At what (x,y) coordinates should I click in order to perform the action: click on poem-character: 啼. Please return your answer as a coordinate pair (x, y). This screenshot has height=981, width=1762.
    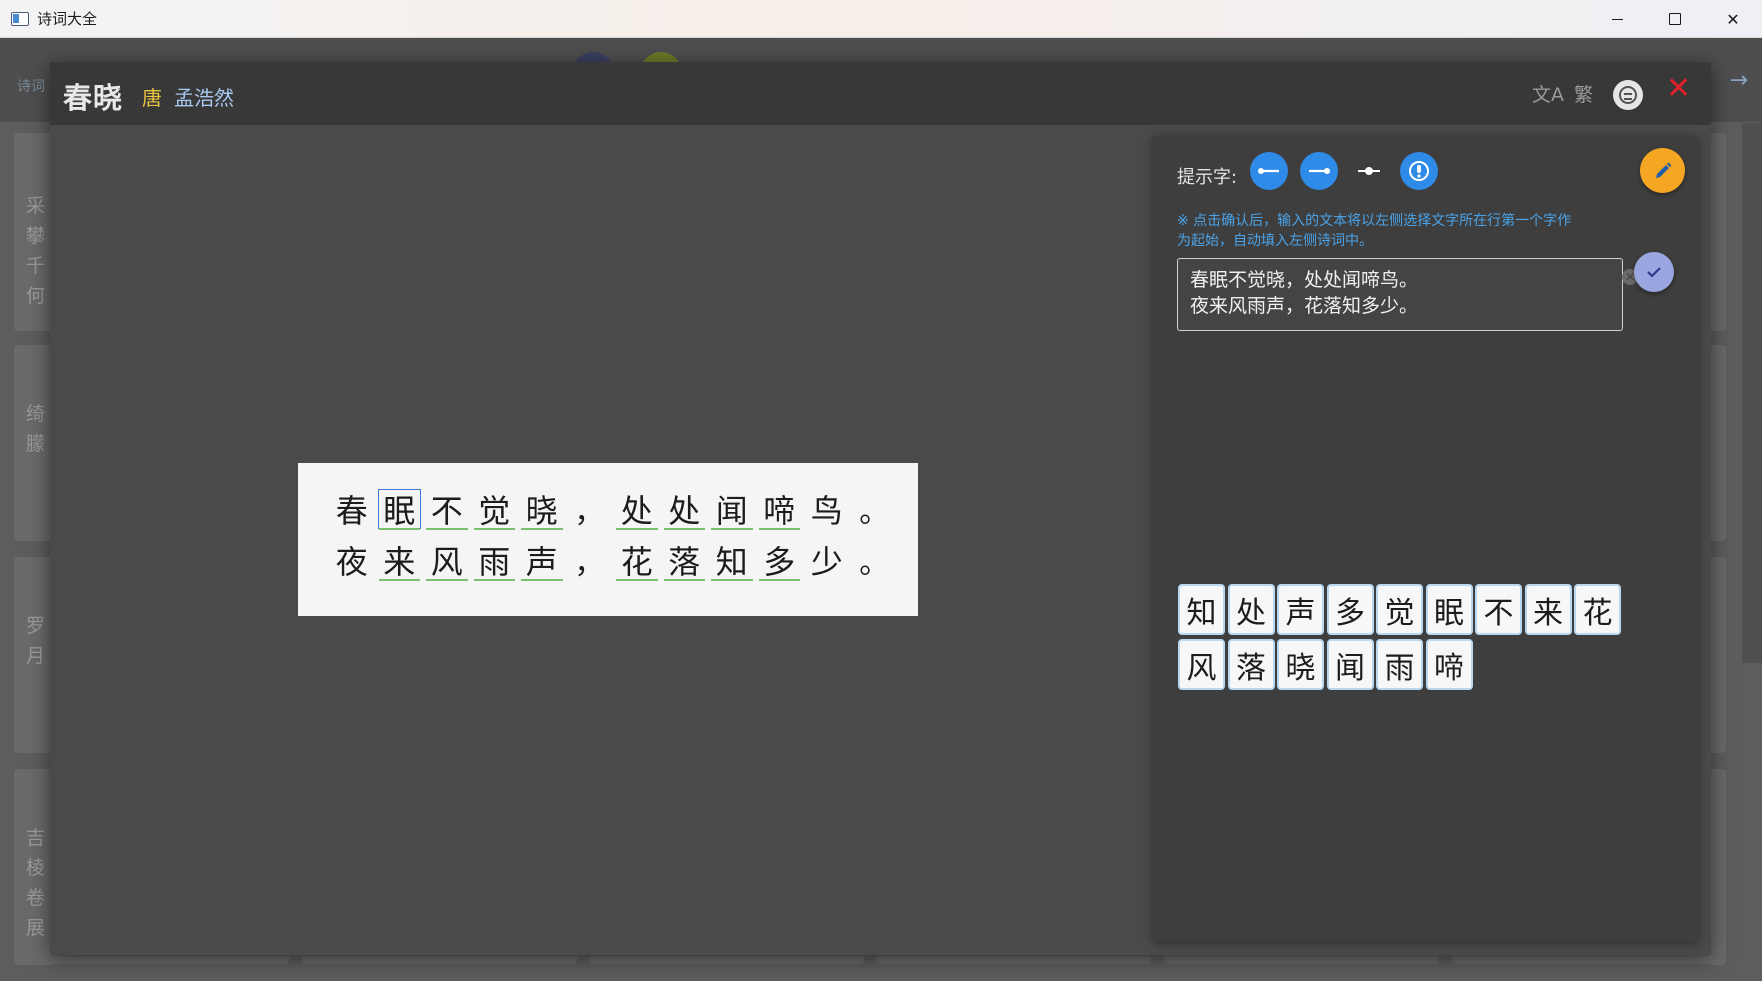
    Looking at the image, I should click on (780, 509).